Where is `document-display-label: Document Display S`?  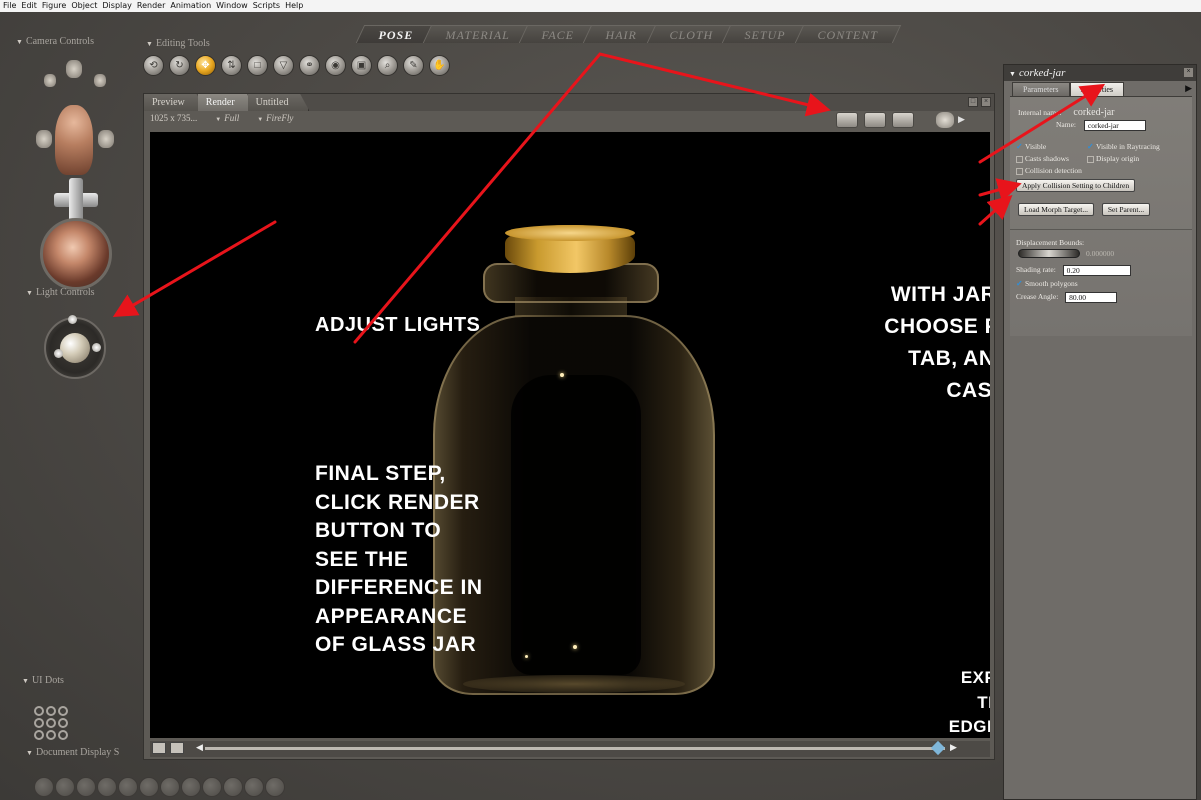
document-display-label: Document Display S is located at coordinates (72, 752).